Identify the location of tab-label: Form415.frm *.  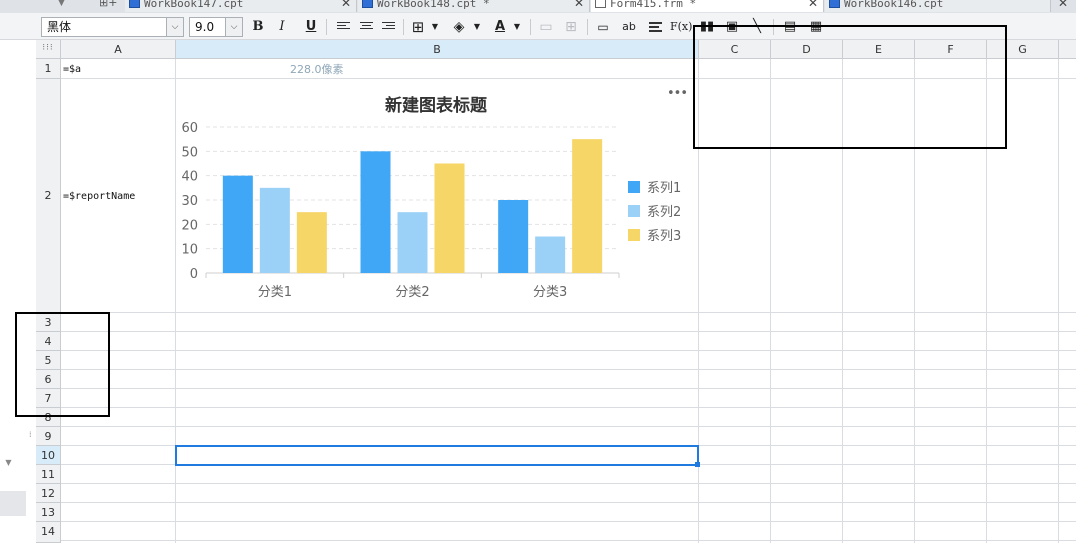
(653, 5).